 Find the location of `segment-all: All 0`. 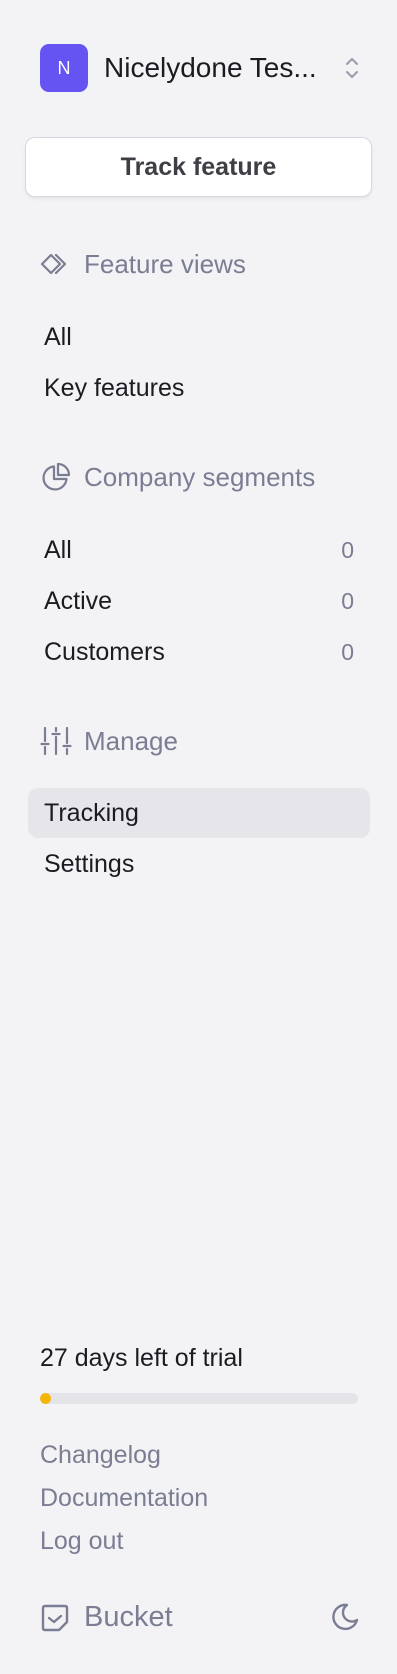

segment-all: All 0 is located at coordinates (199, 550).